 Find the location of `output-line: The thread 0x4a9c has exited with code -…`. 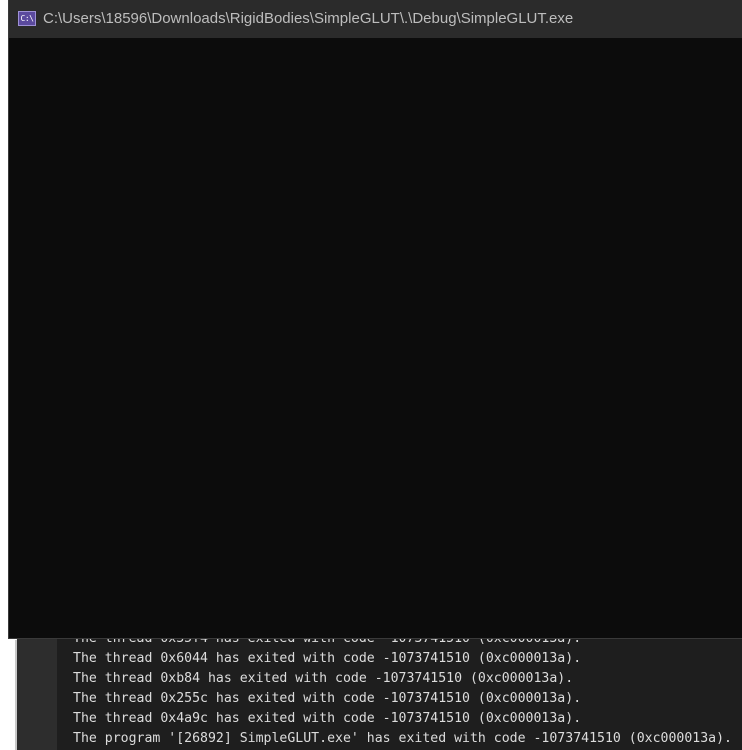

output-line: The thread 0x4a9c has exited with code -… is located at coordinates (327, 718).